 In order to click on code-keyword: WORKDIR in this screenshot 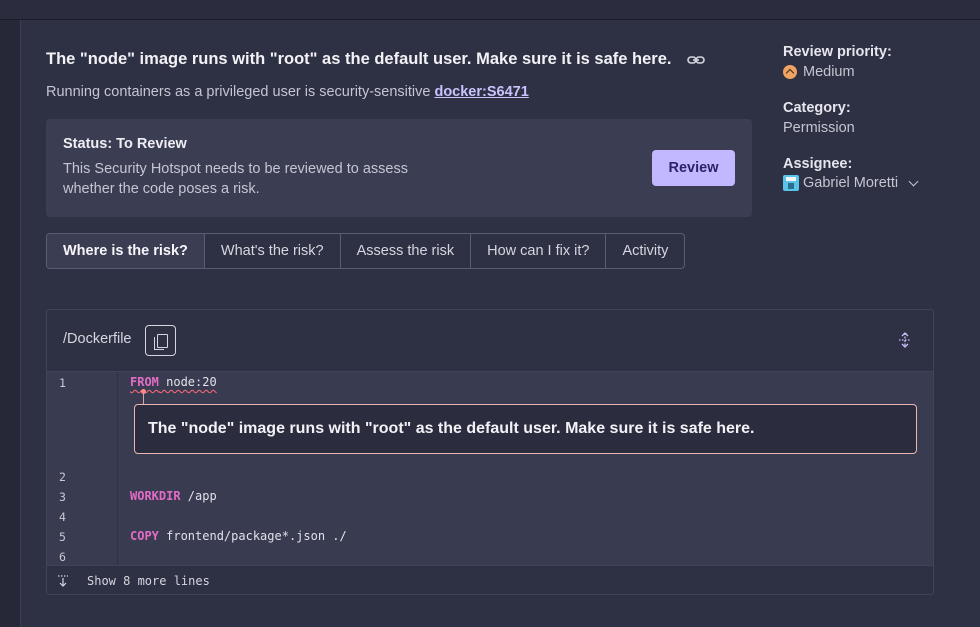, I will do `click(155, 496)`.